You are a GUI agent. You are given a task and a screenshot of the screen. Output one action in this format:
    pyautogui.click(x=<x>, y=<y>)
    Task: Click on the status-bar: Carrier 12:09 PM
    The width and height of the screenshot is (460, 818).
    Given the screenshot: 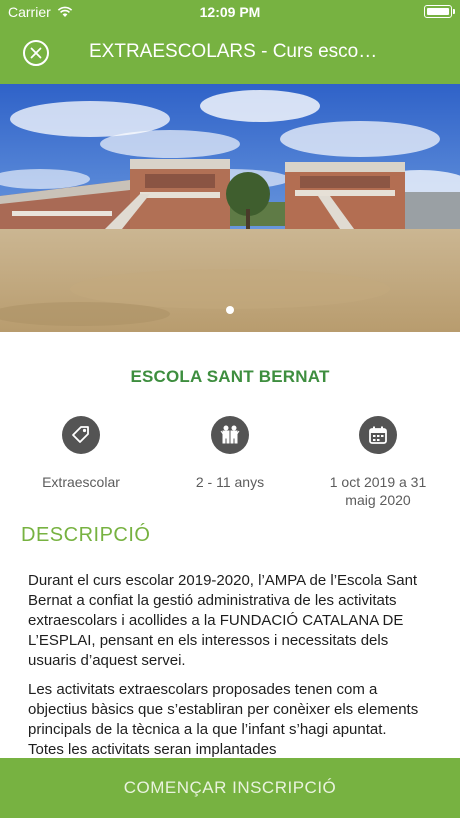 What is the action you would take?
    pyautogui.click(x=230, y=12)
    